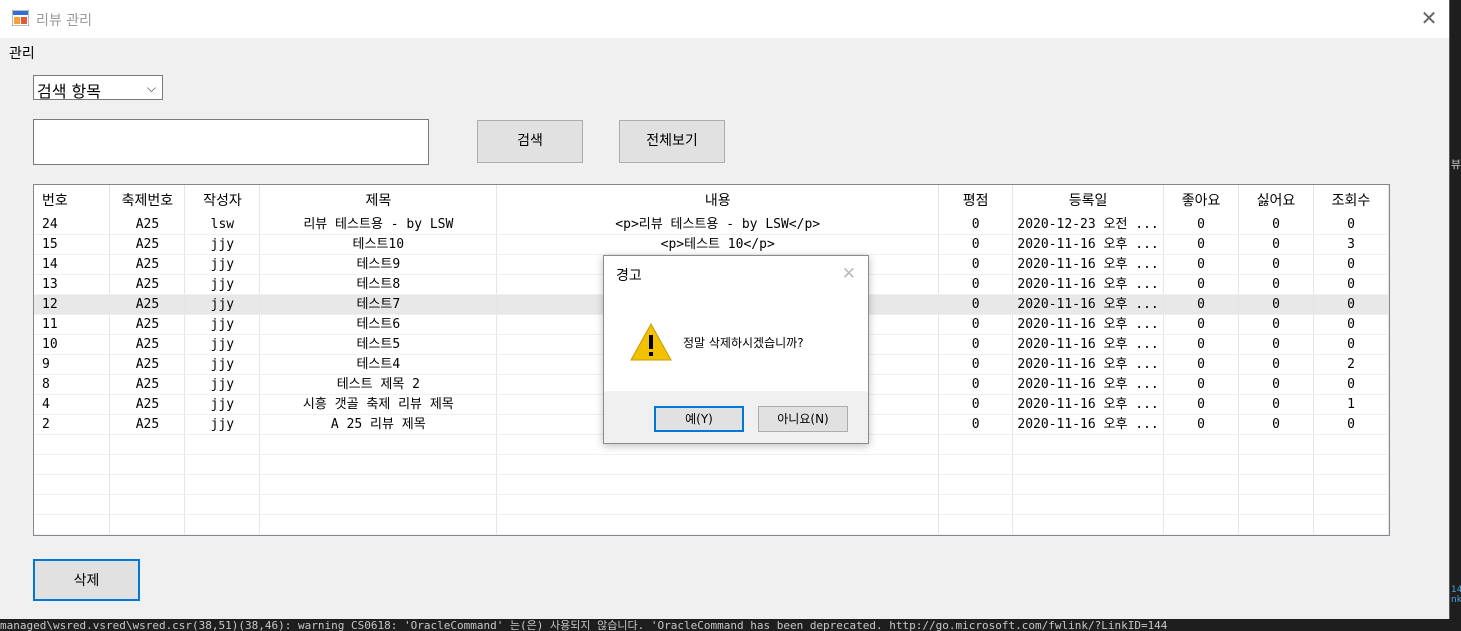 Image resolution: width=1461 pixels, height=631 pixels. Describe the element at coordinates (72, 264) in the screenshot. I see `table-cell: 14` at that location.